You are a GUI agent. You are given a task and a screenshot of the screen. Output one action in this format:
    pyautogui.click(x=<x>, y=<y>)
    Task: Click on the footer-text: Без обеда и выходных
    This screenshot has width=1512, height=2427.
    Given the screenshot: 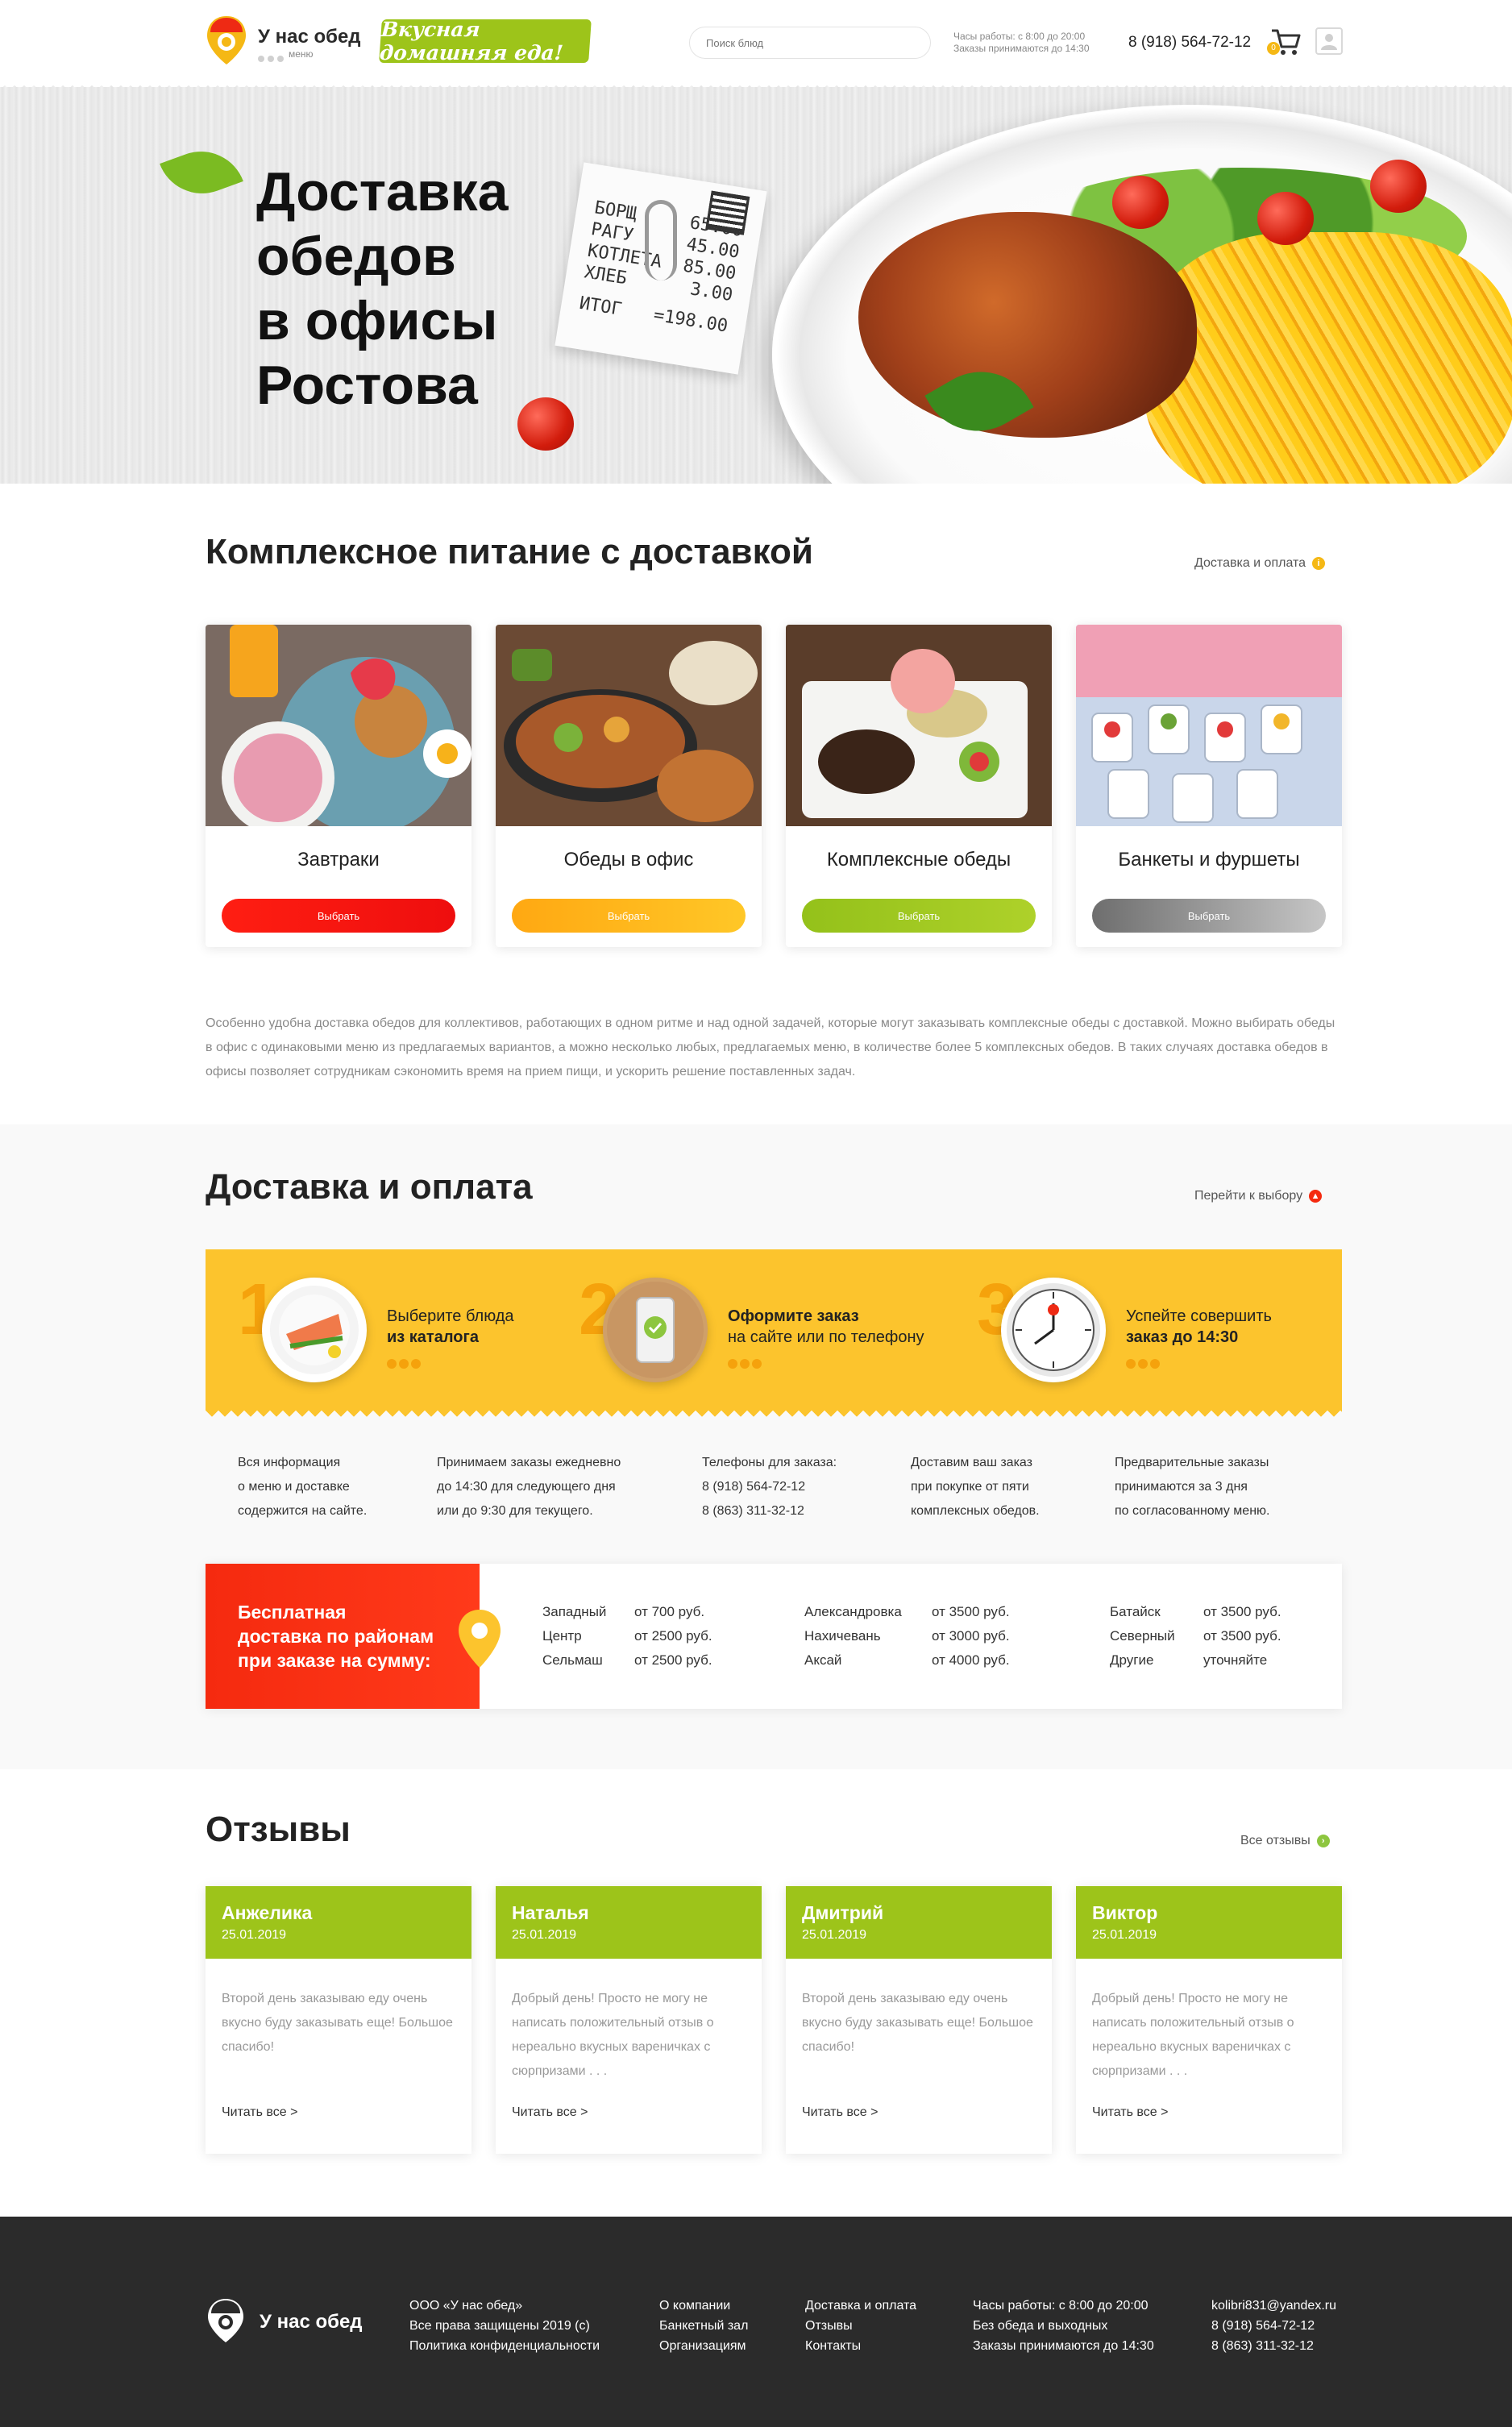 What is the action you would take?
    pyautogui.click(x=1040, y=2326)
    